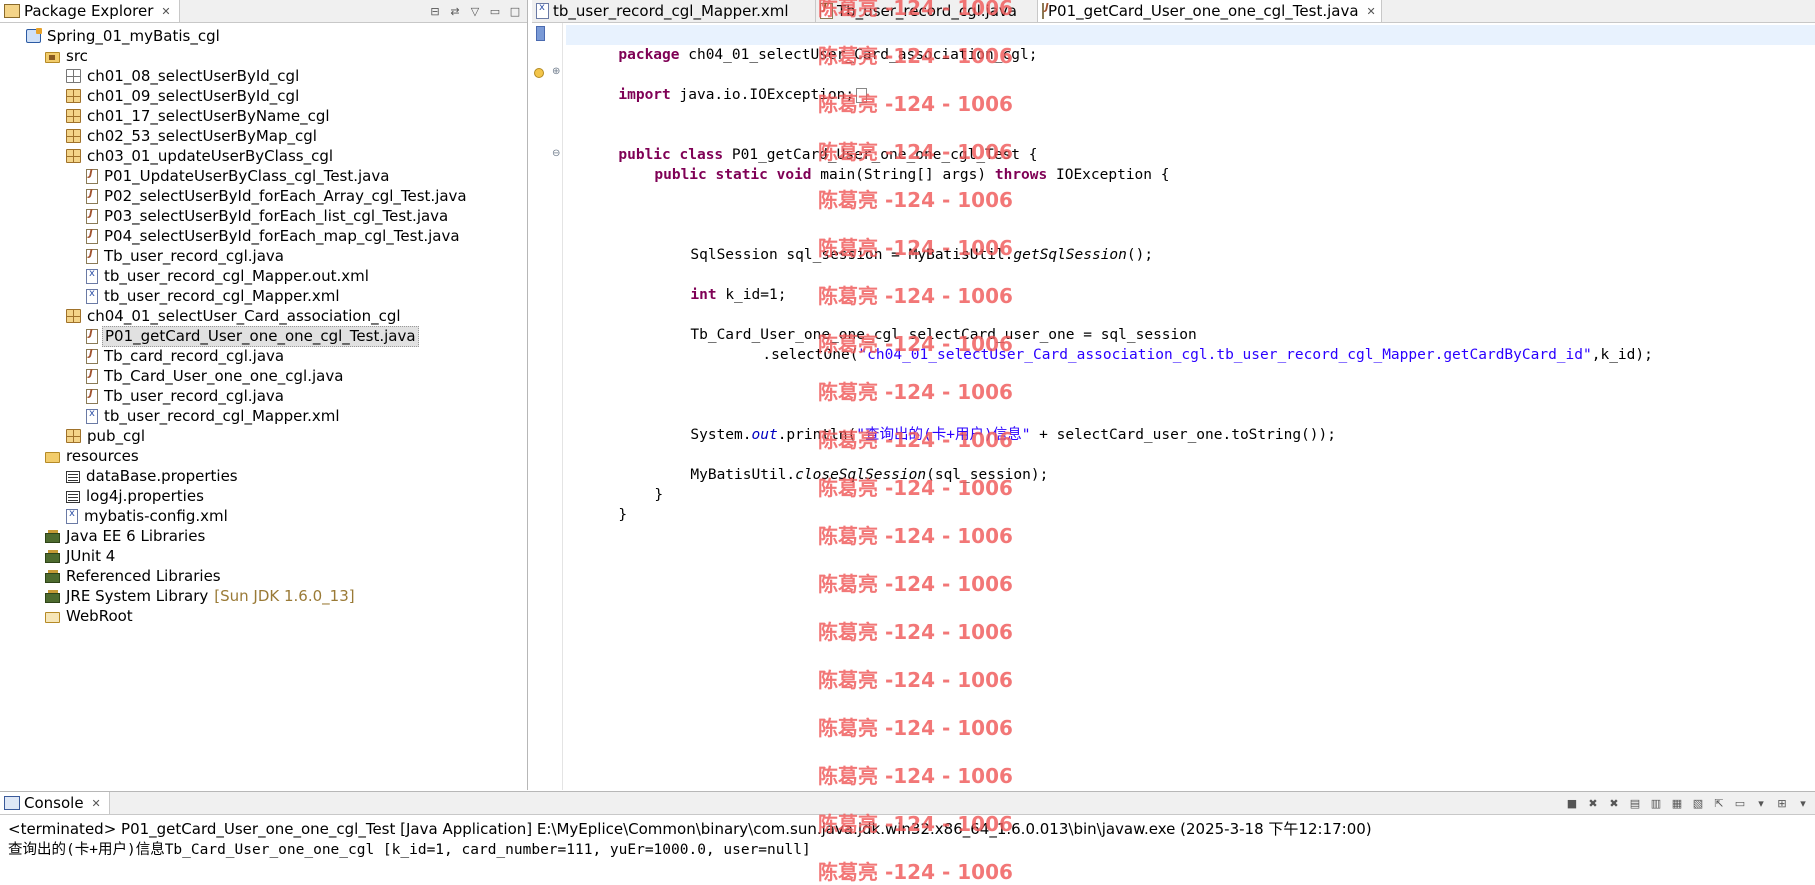 Image resolution: width=1815 pixels, height=885 pixels. What do you see at coordinates (183, 76) in the screenshot?
I see `tree-item-package: ch01_08_selectUserById_cgl` at bounding box center [183, 76].